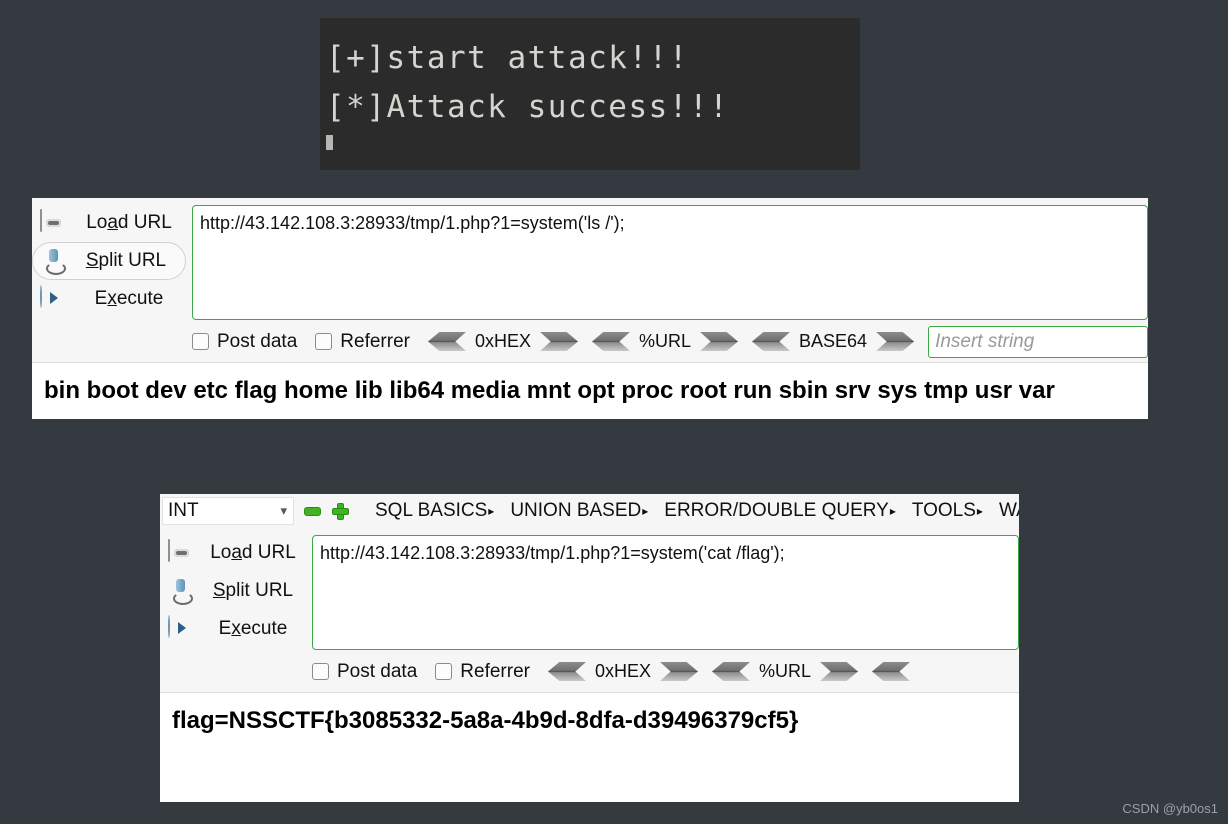 Image resolution: width=1228 pixels, height=824 pixels. What do you see at coordinates (329, 142) in the screenshot?
I see `terminal-cursor` at bounding box center [329, 142].